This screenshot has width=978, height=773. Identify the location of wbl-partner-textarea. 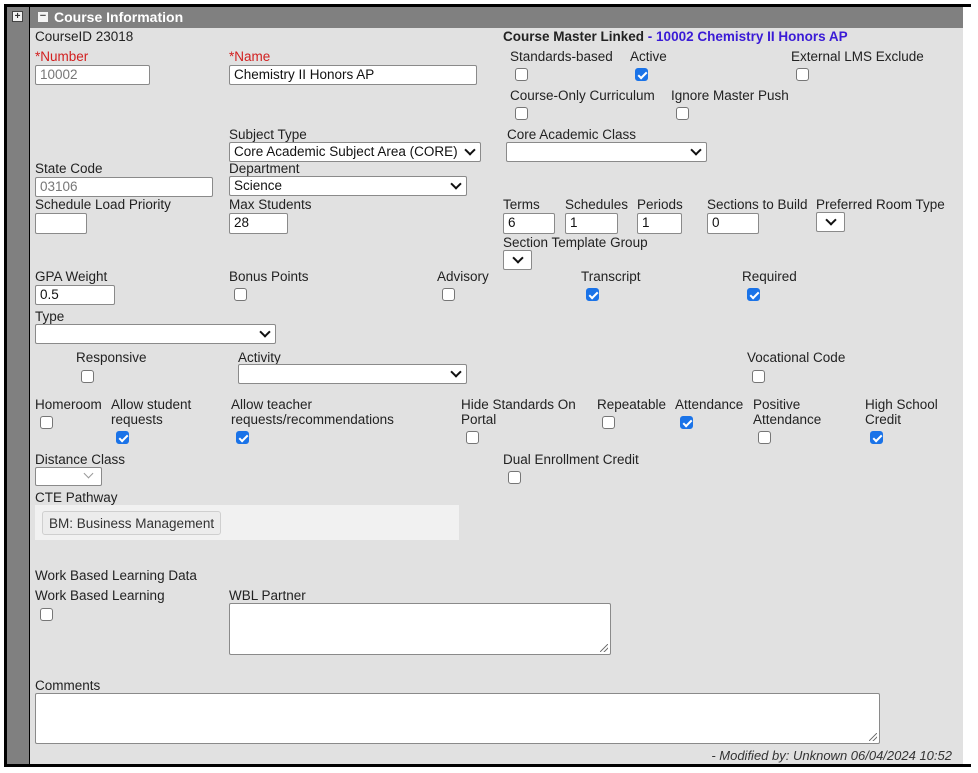
(420, 629).